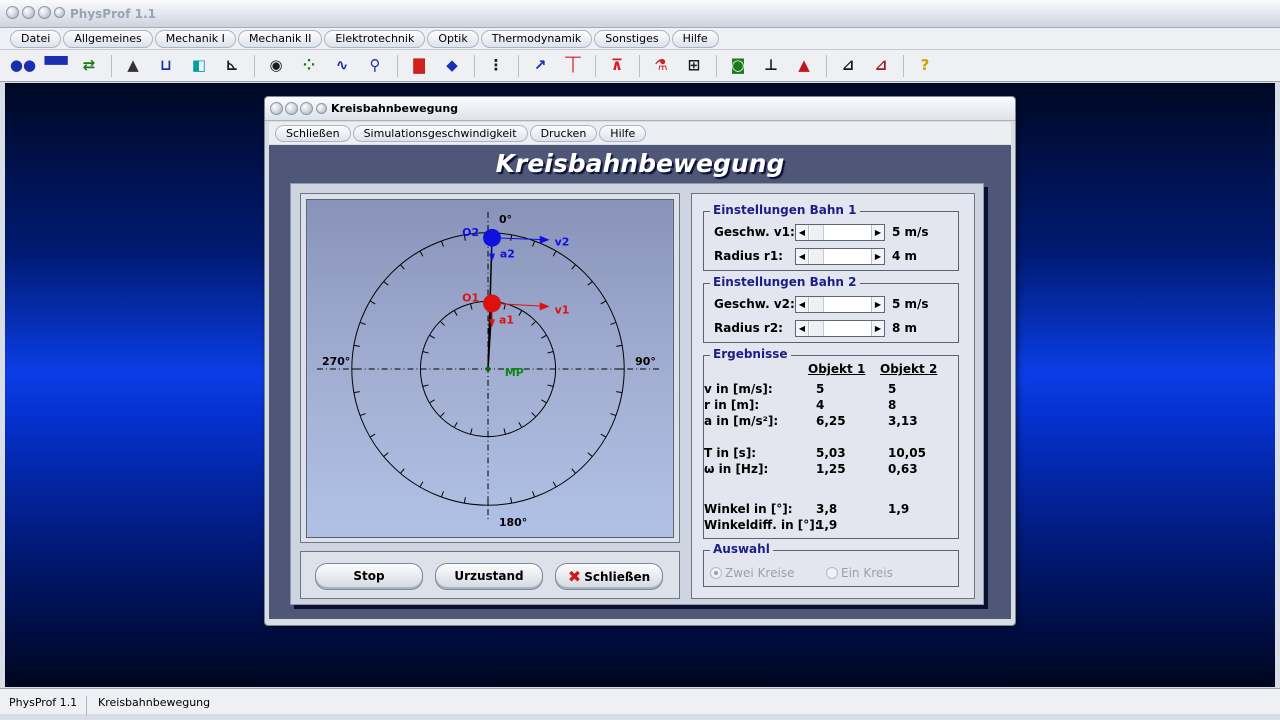  What do you see at coordinates (661, 66) in the screenshot?
I see `lab-icon: ⚗` at bounding box center [661, 66].